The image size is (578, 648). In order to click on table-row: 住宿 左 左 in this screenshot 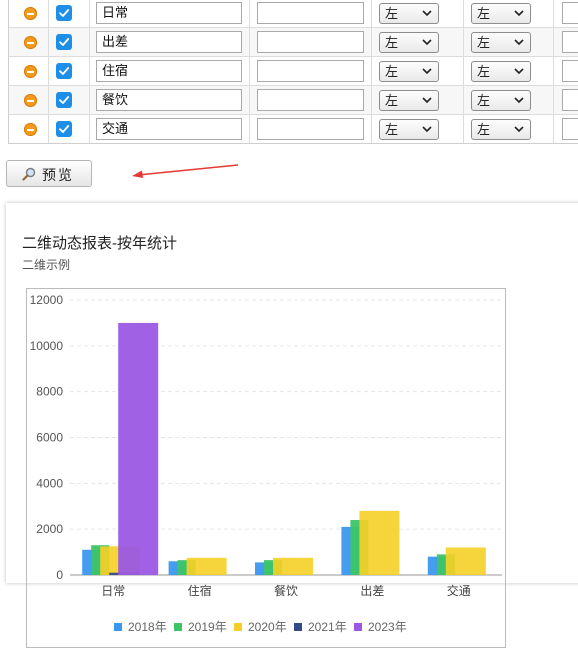, I will do `click(293, 70)`.